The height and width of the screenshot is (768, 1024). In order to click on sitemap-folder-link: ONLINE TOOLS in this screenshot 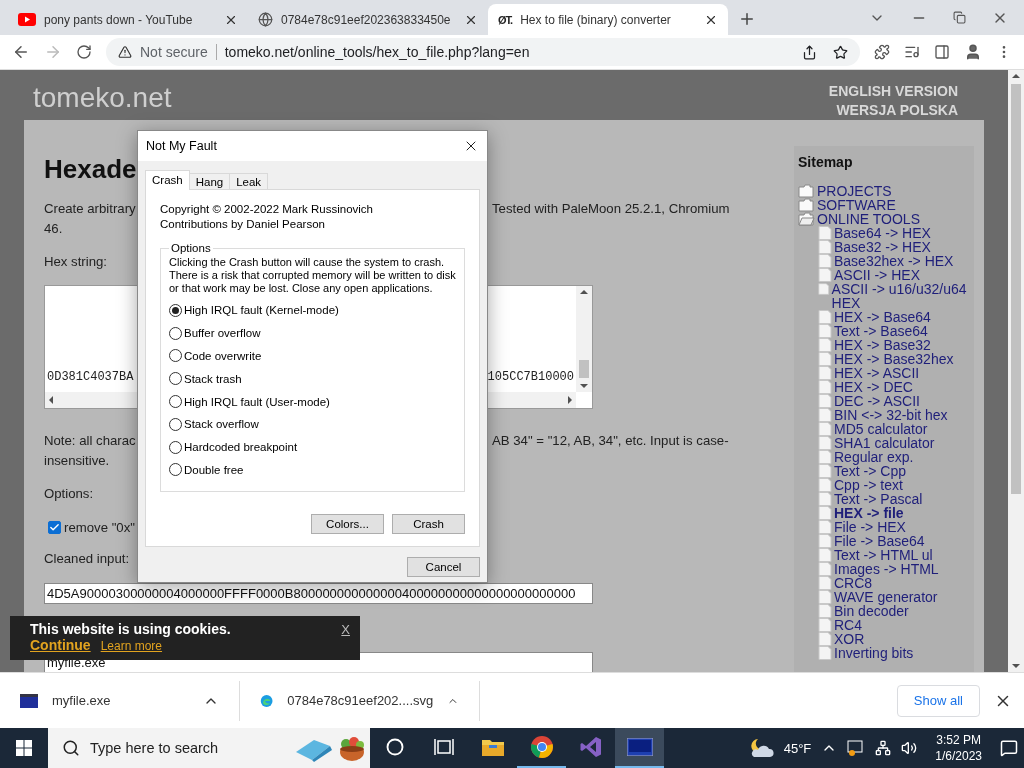, I will do `click(868, 219)`.